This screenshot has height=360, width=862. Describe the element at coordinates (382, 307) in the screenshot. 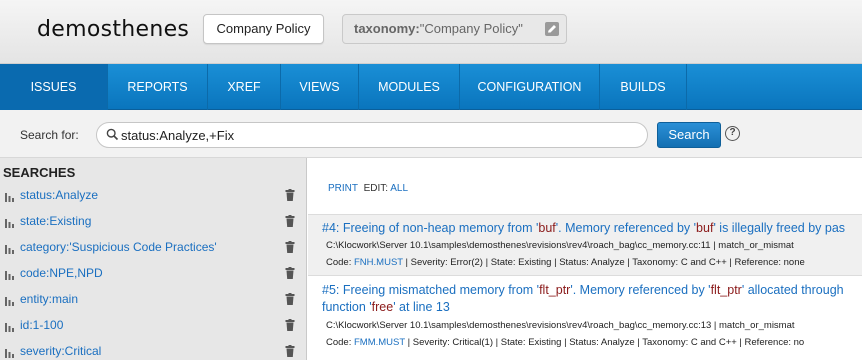

I see `issue-variable: free` at that location.